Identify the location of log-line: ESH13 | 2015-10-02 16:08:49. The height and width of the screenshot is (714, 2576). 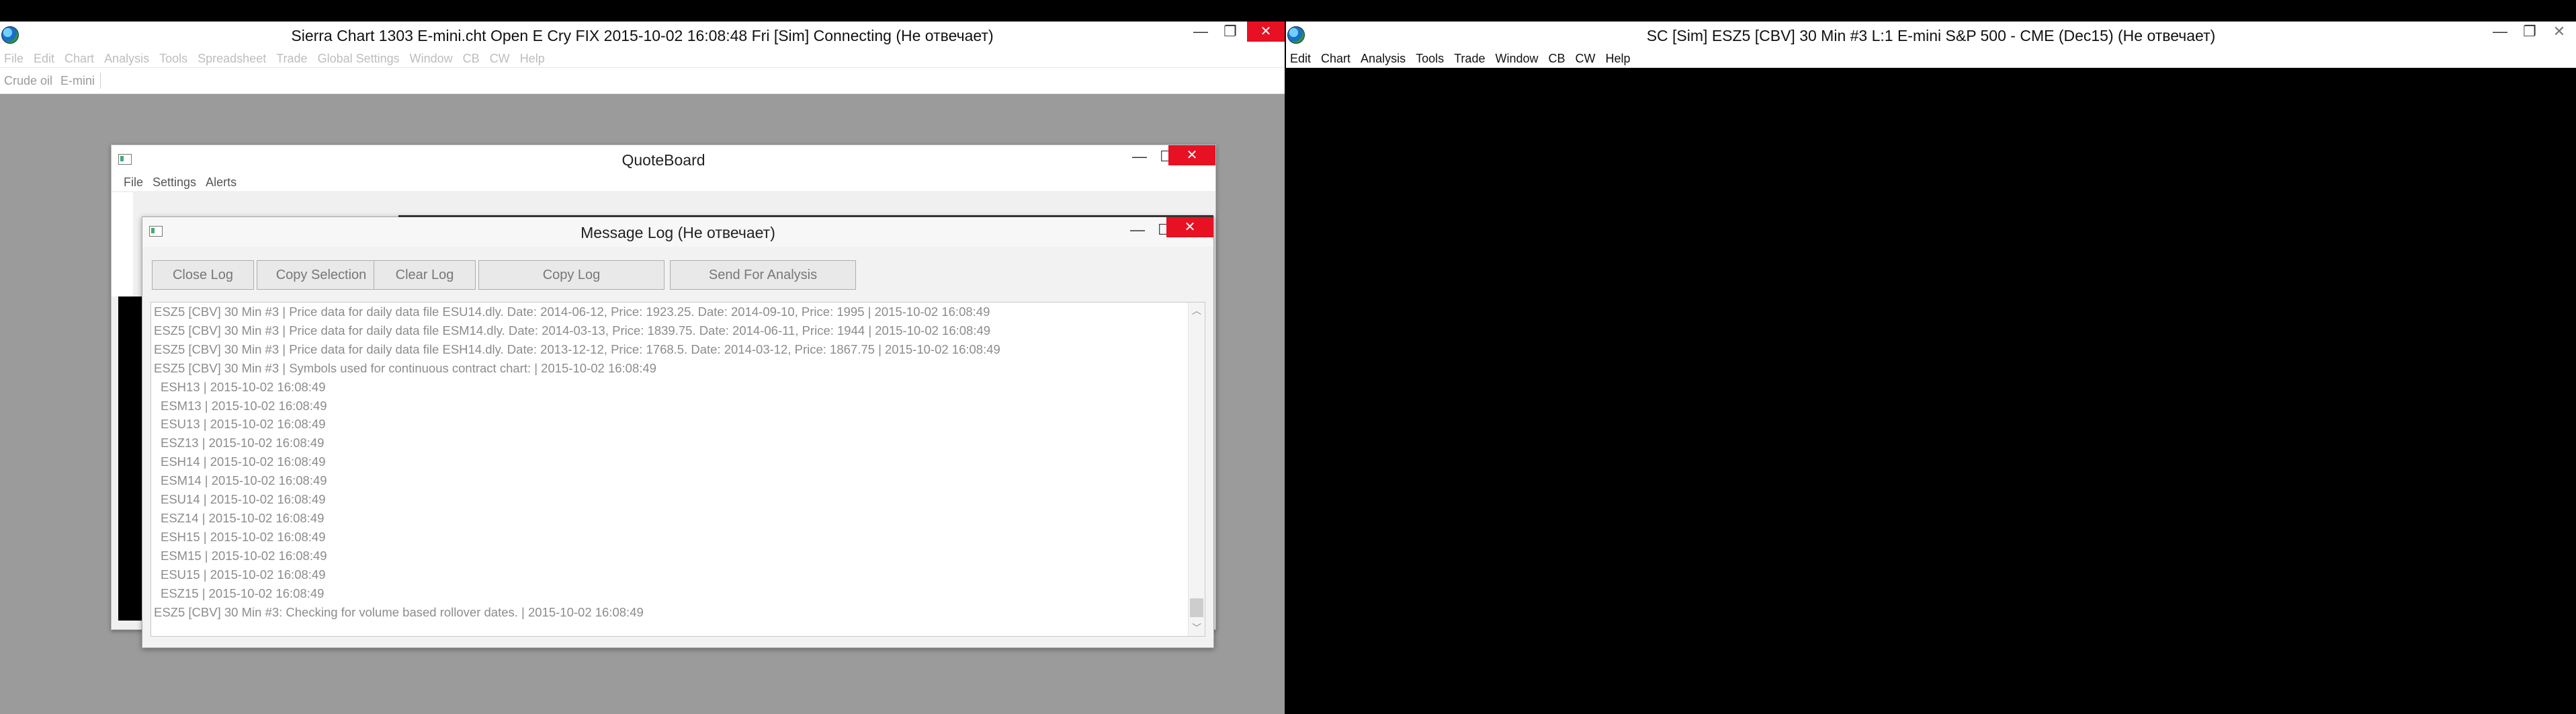
(243, 386).